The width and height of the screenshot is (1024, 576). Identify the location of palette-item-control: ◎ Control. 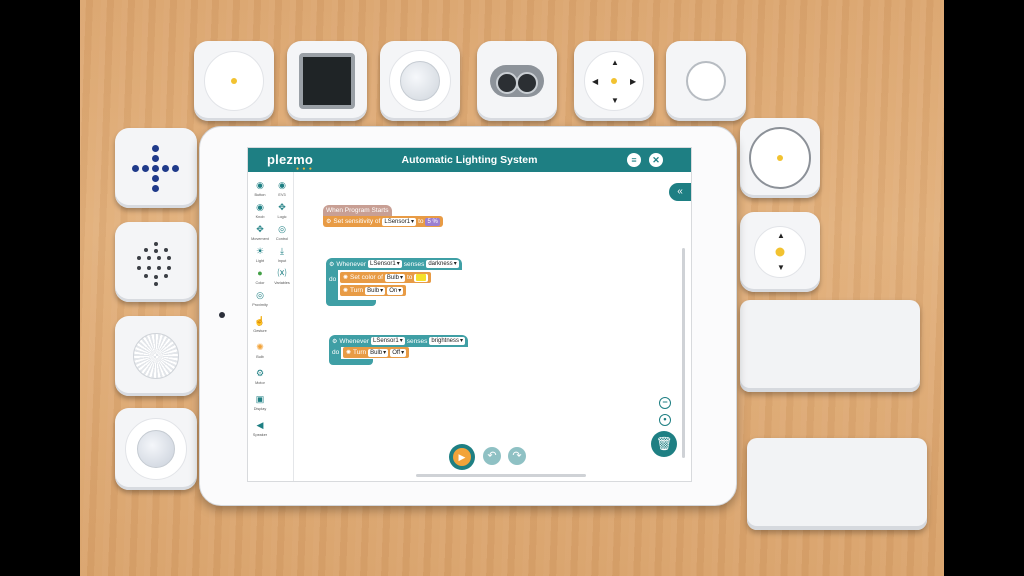
(282, 231).